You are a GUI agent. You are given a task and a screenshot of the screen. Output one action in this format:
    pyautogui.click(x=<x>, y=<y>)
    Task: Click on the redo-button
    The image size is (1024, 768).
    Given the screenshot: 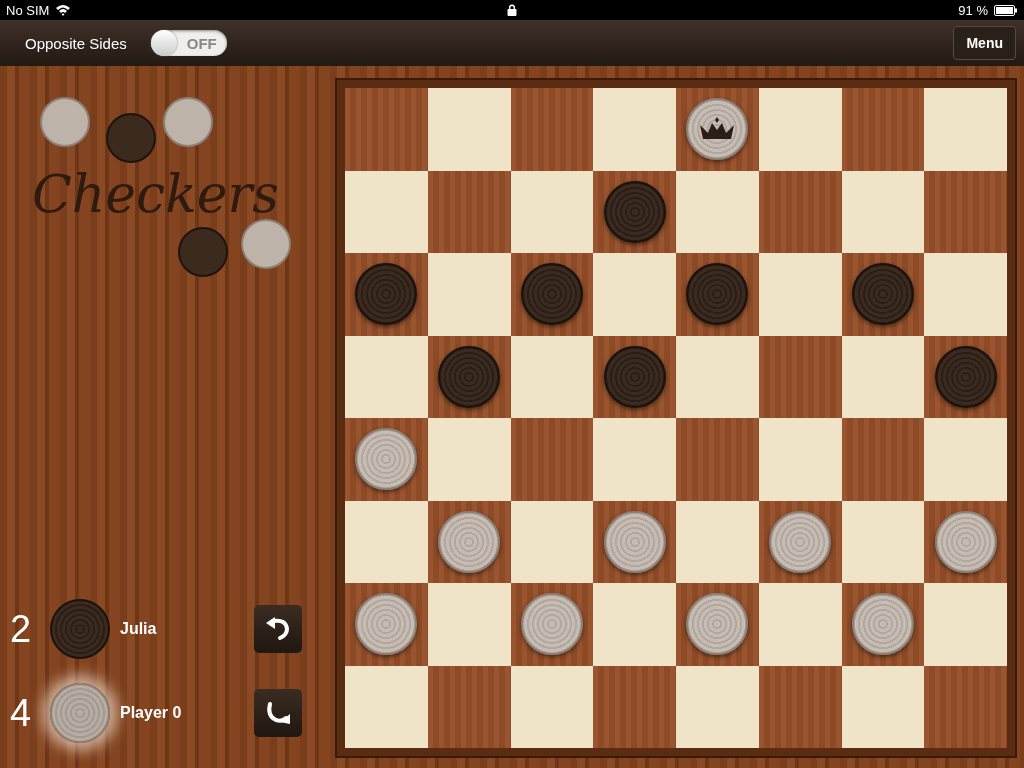 What is the action you would take?
    pyautogui.click(x=278, y=713)
    